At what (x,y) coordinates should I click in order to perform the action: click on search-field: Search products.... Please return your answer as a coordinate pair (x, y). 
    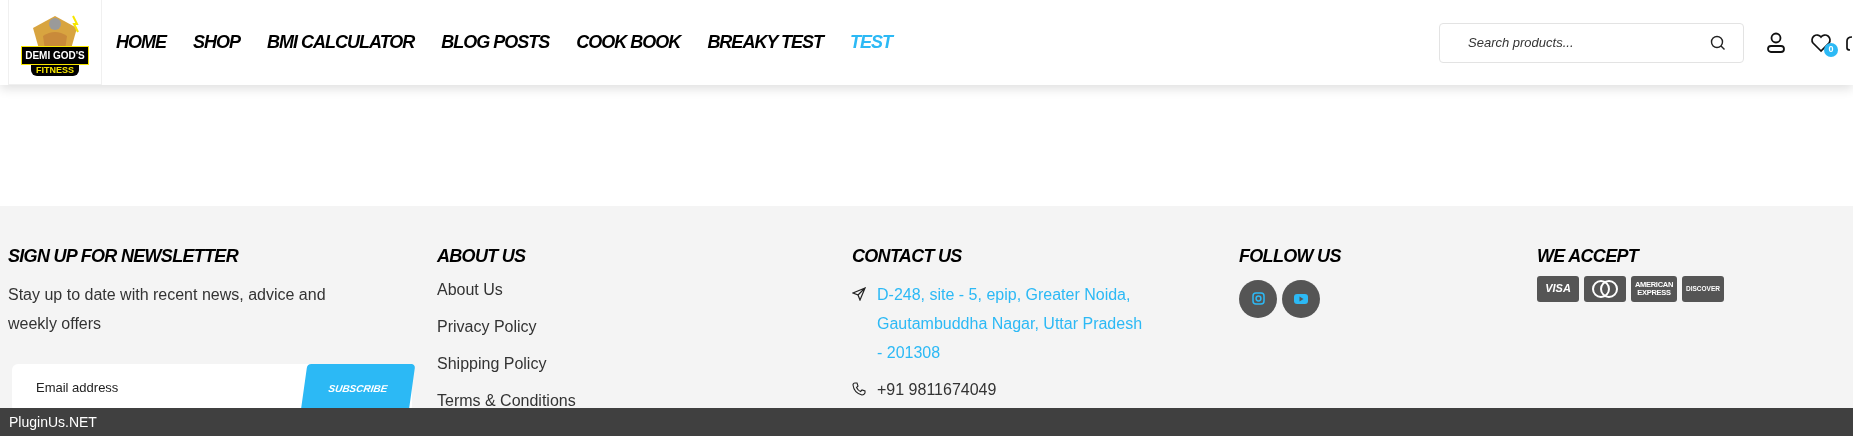
    Looking at the image, I should click on (1591, 42).